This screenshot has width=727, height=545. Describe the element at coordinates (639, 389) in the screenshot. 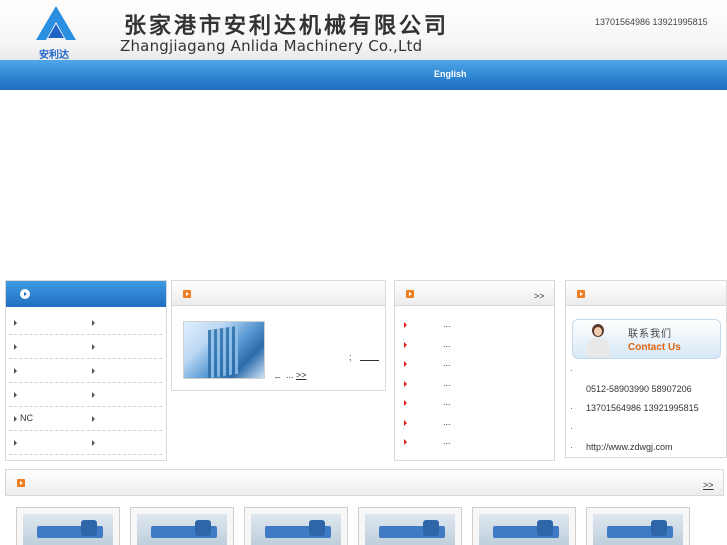

I see `contact-telephone: 0512-58903990 58907206` at that location.